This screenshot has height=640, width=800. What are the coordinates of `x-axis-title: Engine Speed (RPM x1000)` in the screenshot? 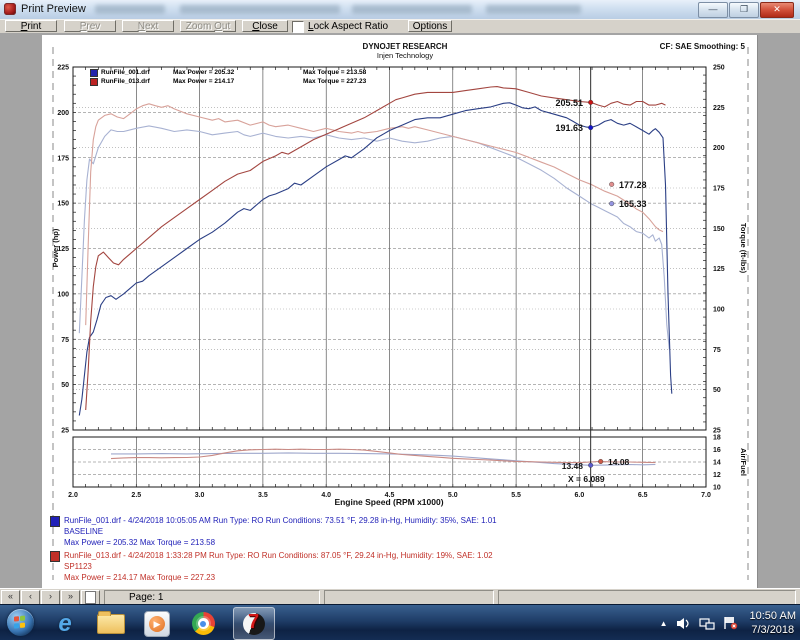 It's located at (388, 502).